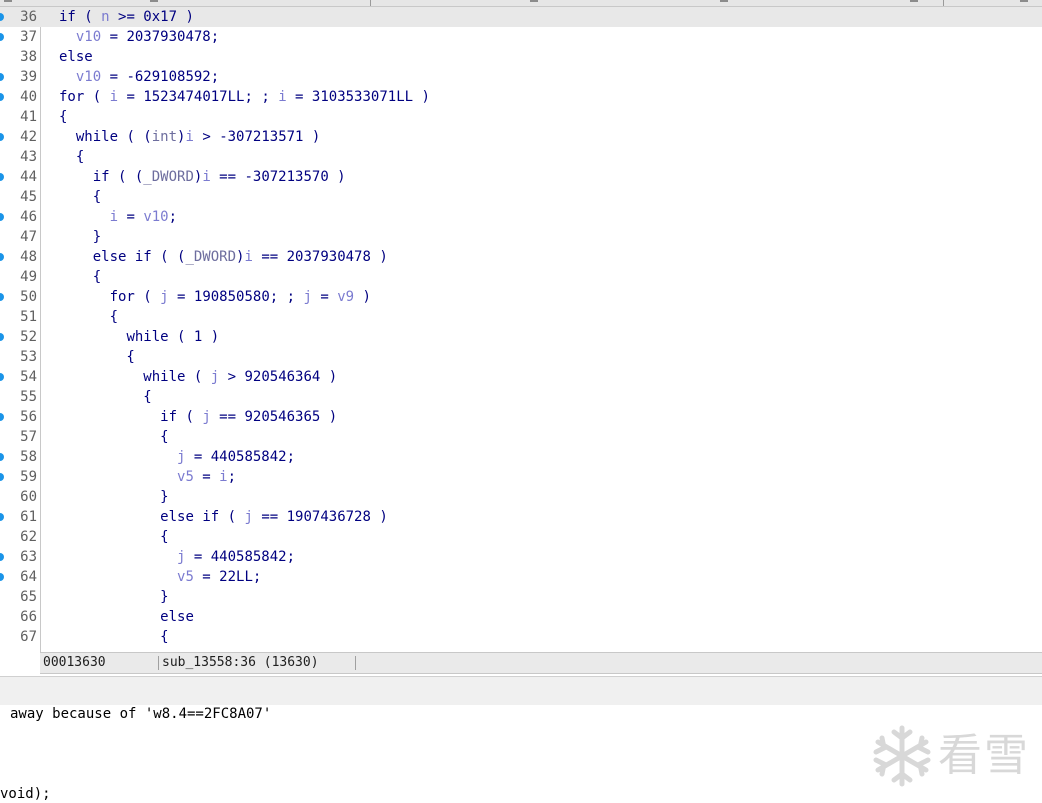 The image size is (1042, 803). What do you see at coordinates (28, 157) in the screenshot?
I see `line-number: 43` at bounding box center [28, 157].